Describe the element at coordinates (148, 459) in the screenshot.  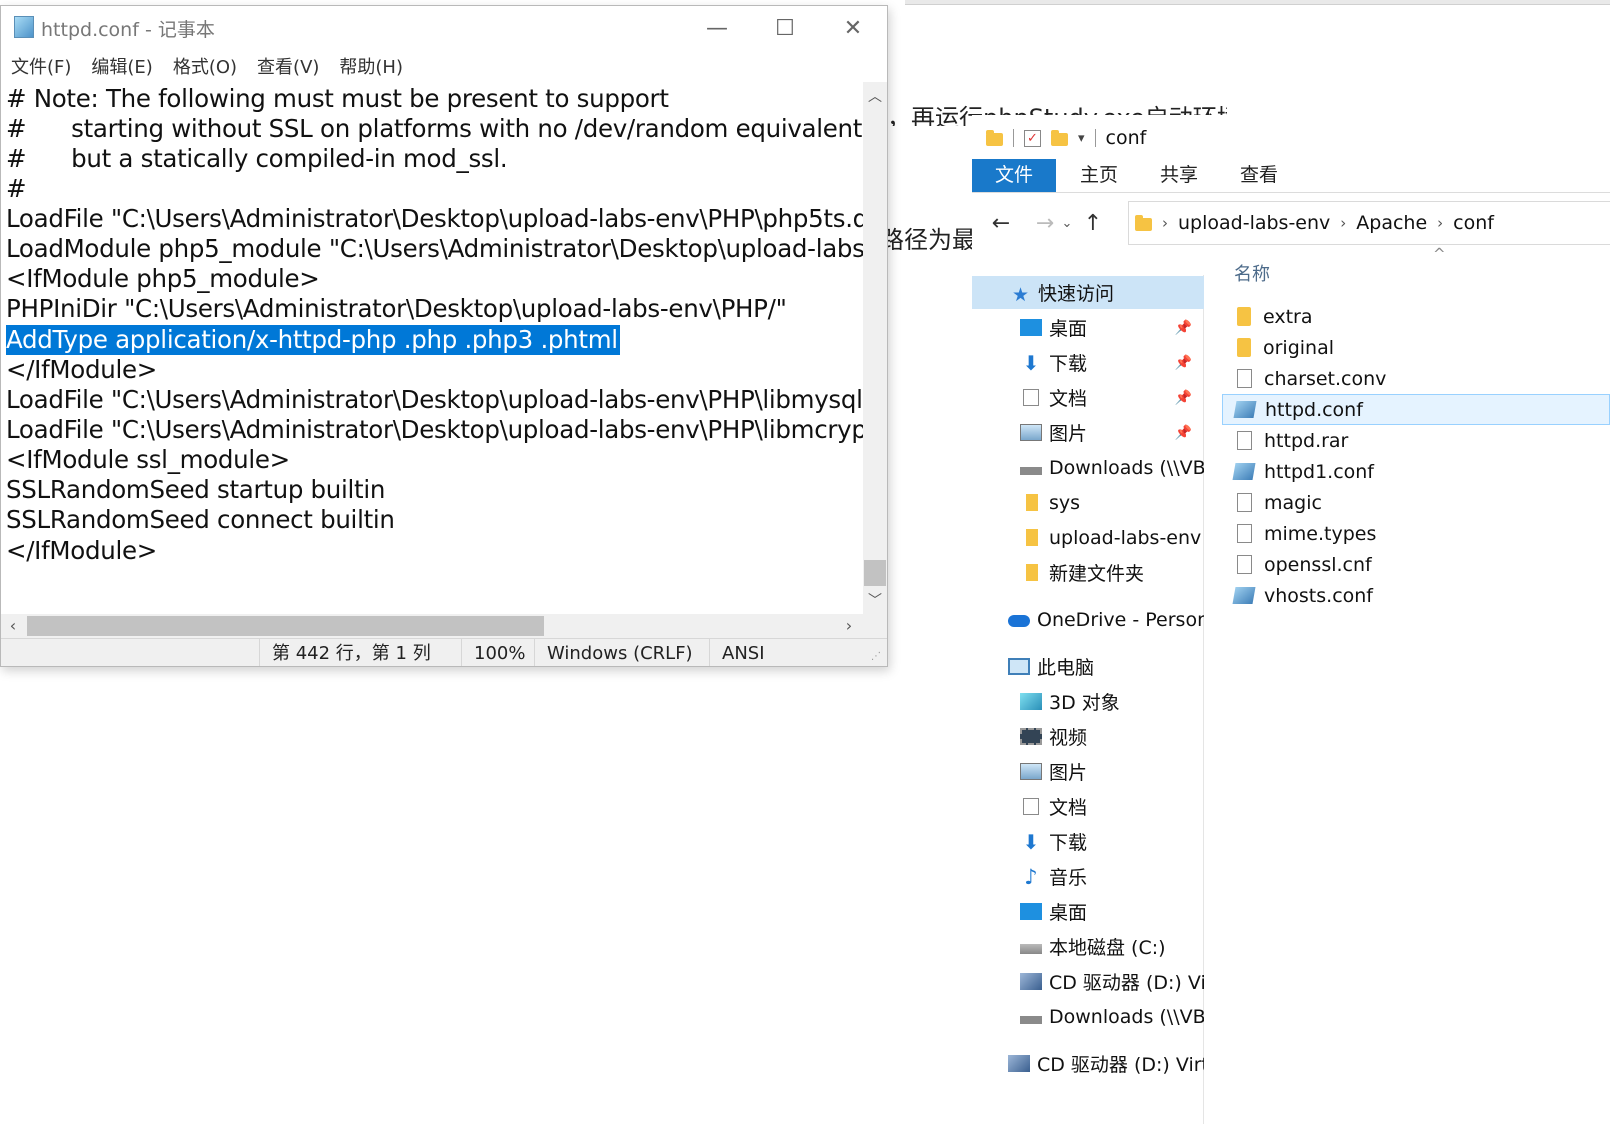
I see `text-line: <IfModule ssl_module>` at that location.